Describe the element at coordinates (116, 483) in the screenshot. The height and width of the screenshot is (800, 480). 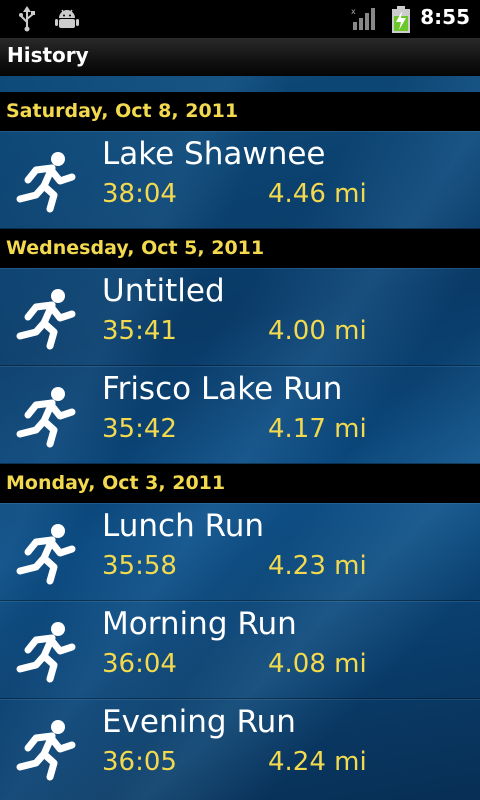
I see `section-date-label: Monday, Oct 3, 2011` at that location.